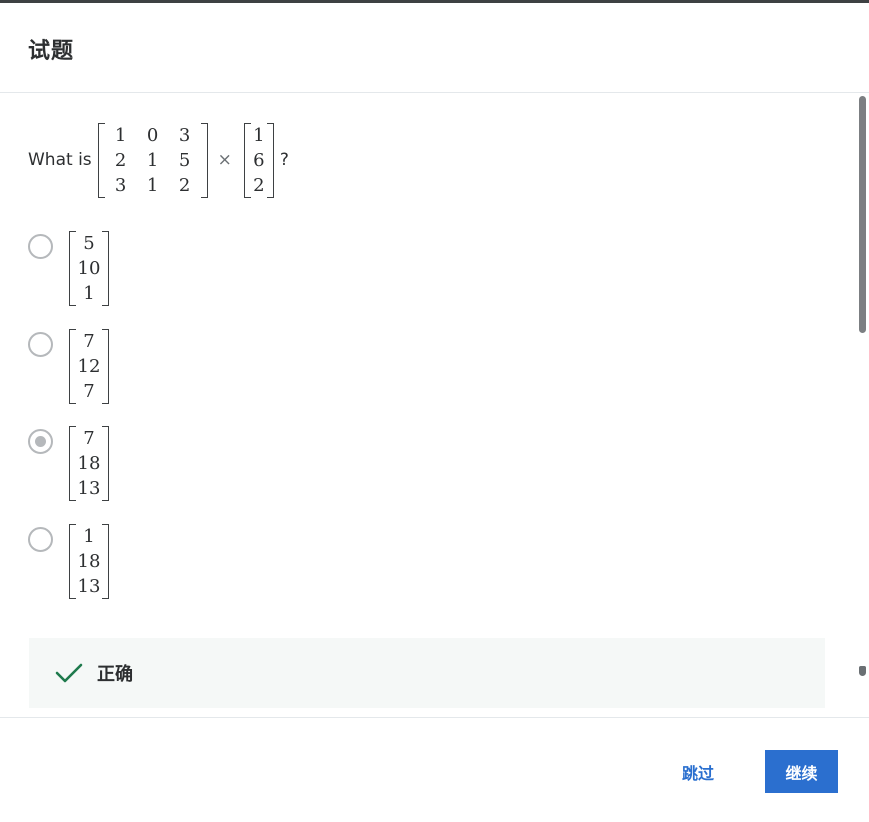 This screenshot has height=822, width=869. I want to click on scrollbar-thumb, so click(862, 214).